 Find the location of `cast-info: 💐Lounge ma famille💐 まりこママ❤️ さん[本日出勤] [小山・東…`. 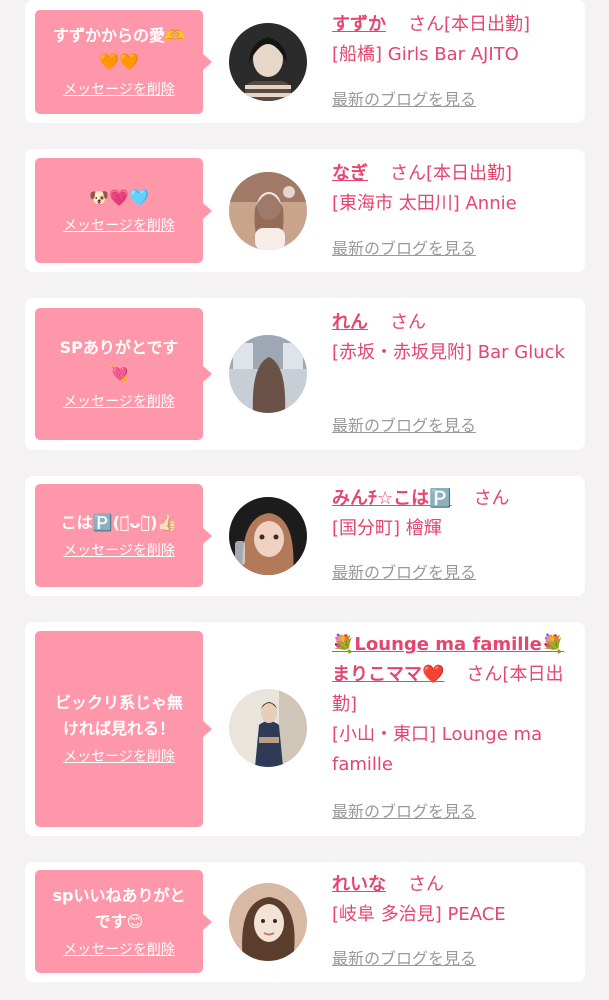

cast-info: 💐Lounge ma famille💐 まりこママ❤️ さん[本日出勤] [小山・東… is located at coordinates (452, 705).